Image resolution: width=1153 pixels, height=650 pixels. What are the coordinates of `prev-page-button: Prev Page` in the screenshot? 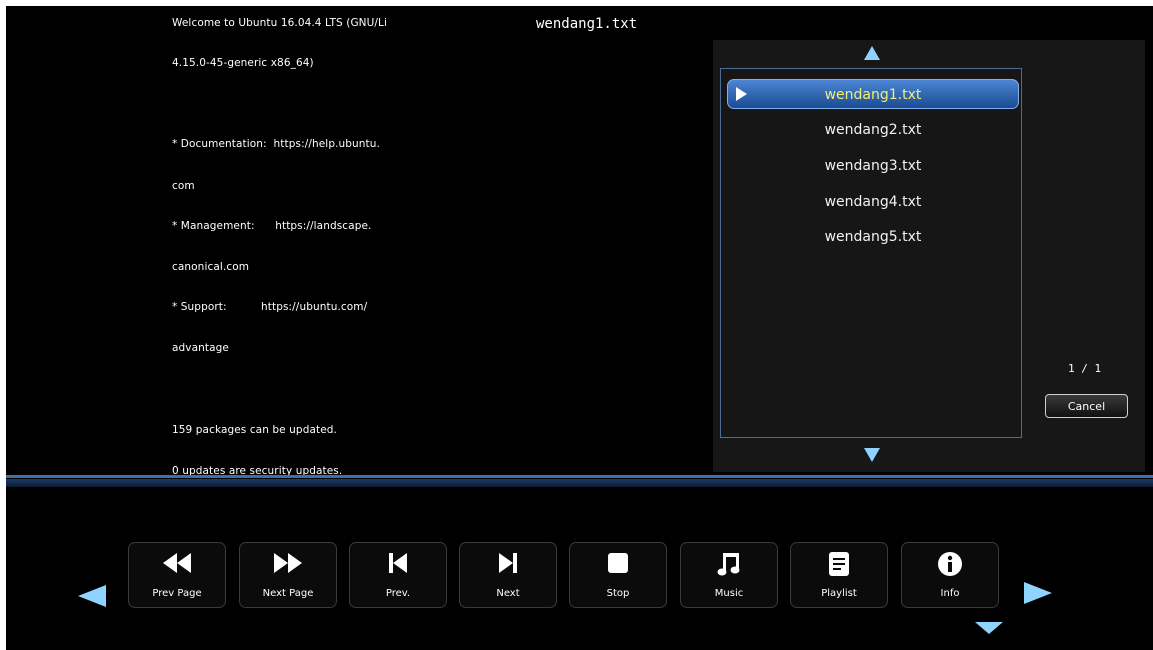 It's located at (177, 575).